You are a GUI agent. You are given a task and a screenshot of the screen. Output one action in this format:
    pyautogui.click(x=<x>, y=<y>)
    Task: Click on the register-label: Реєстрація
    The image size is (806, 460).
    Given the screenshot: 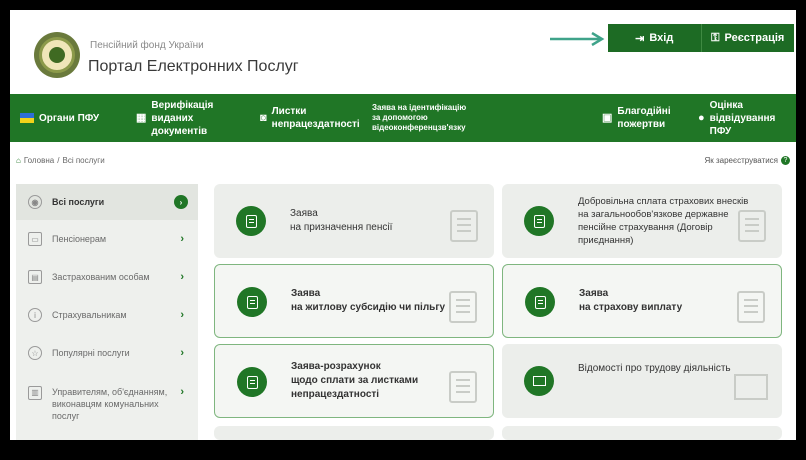 What is the action you would take?
    pyautogui.click(x=754, y=38)
    